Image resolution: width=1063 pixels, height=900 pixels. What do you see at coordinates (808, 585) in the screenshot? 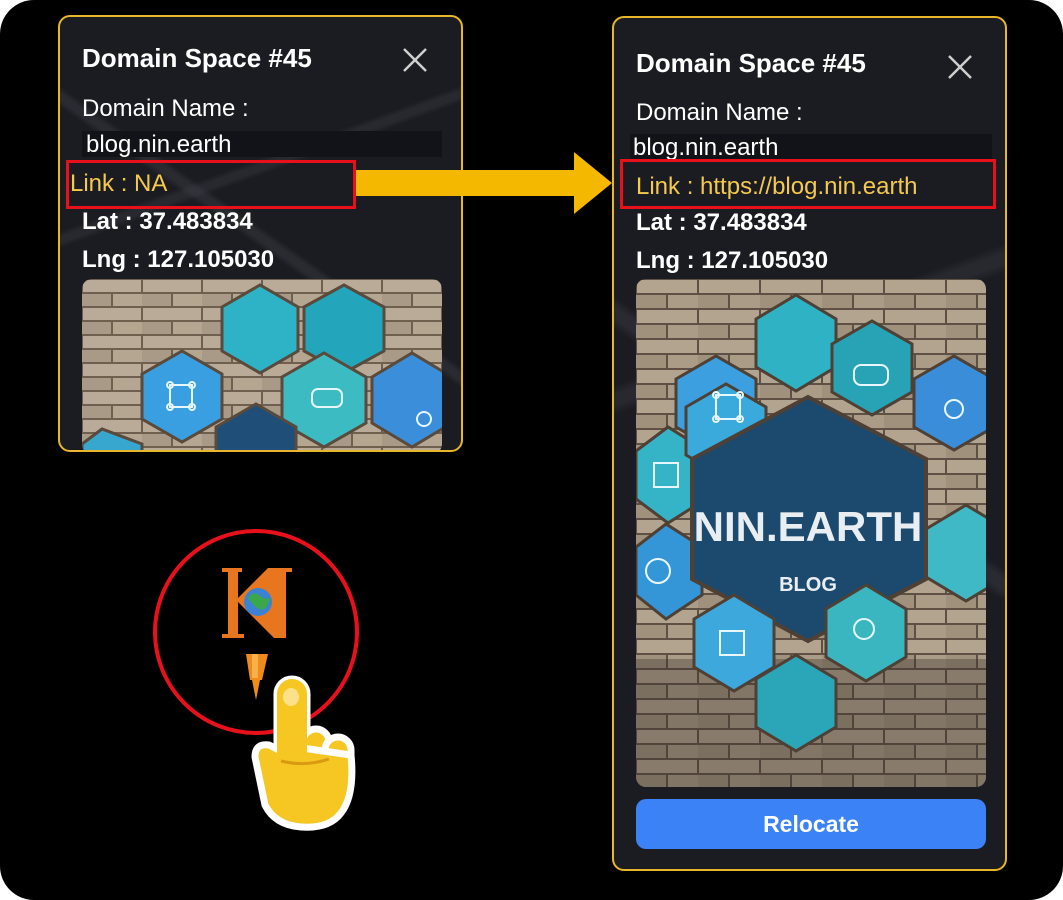
I see `image-subtitle-text: BLOG` at bounding box center [808, 585].